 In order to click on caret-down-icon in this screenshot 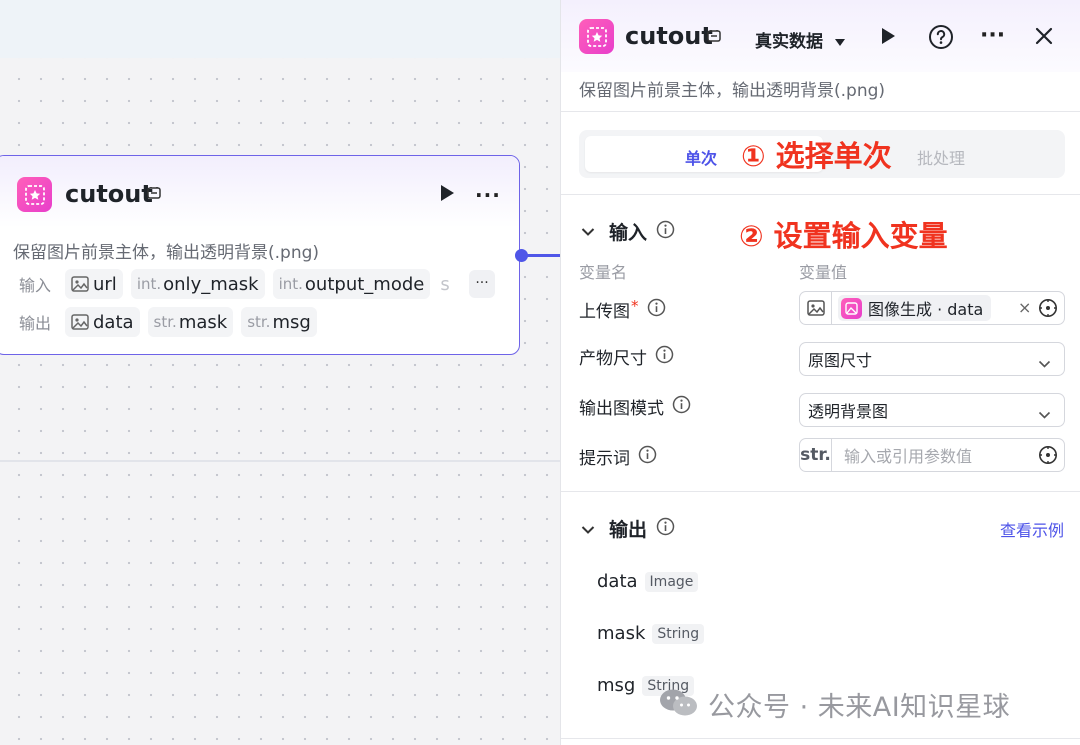, I will do `click(840, 42)`.